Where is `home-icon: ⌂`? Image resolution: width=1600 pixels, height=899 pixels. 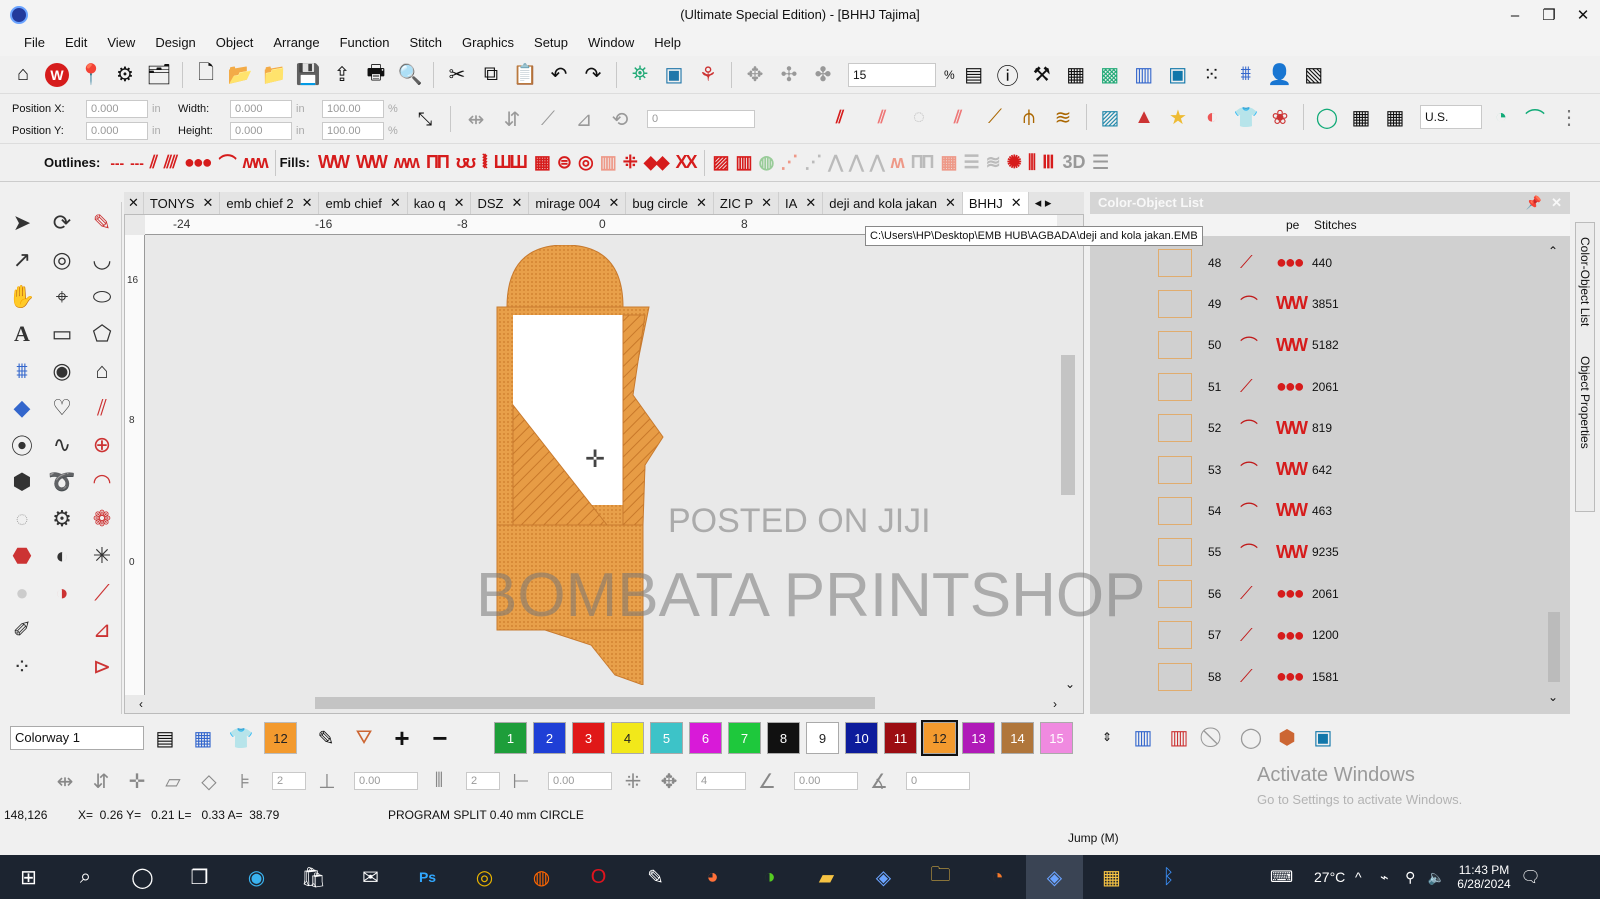
home-icon: ⌂ is located at coordinates (23, 75).